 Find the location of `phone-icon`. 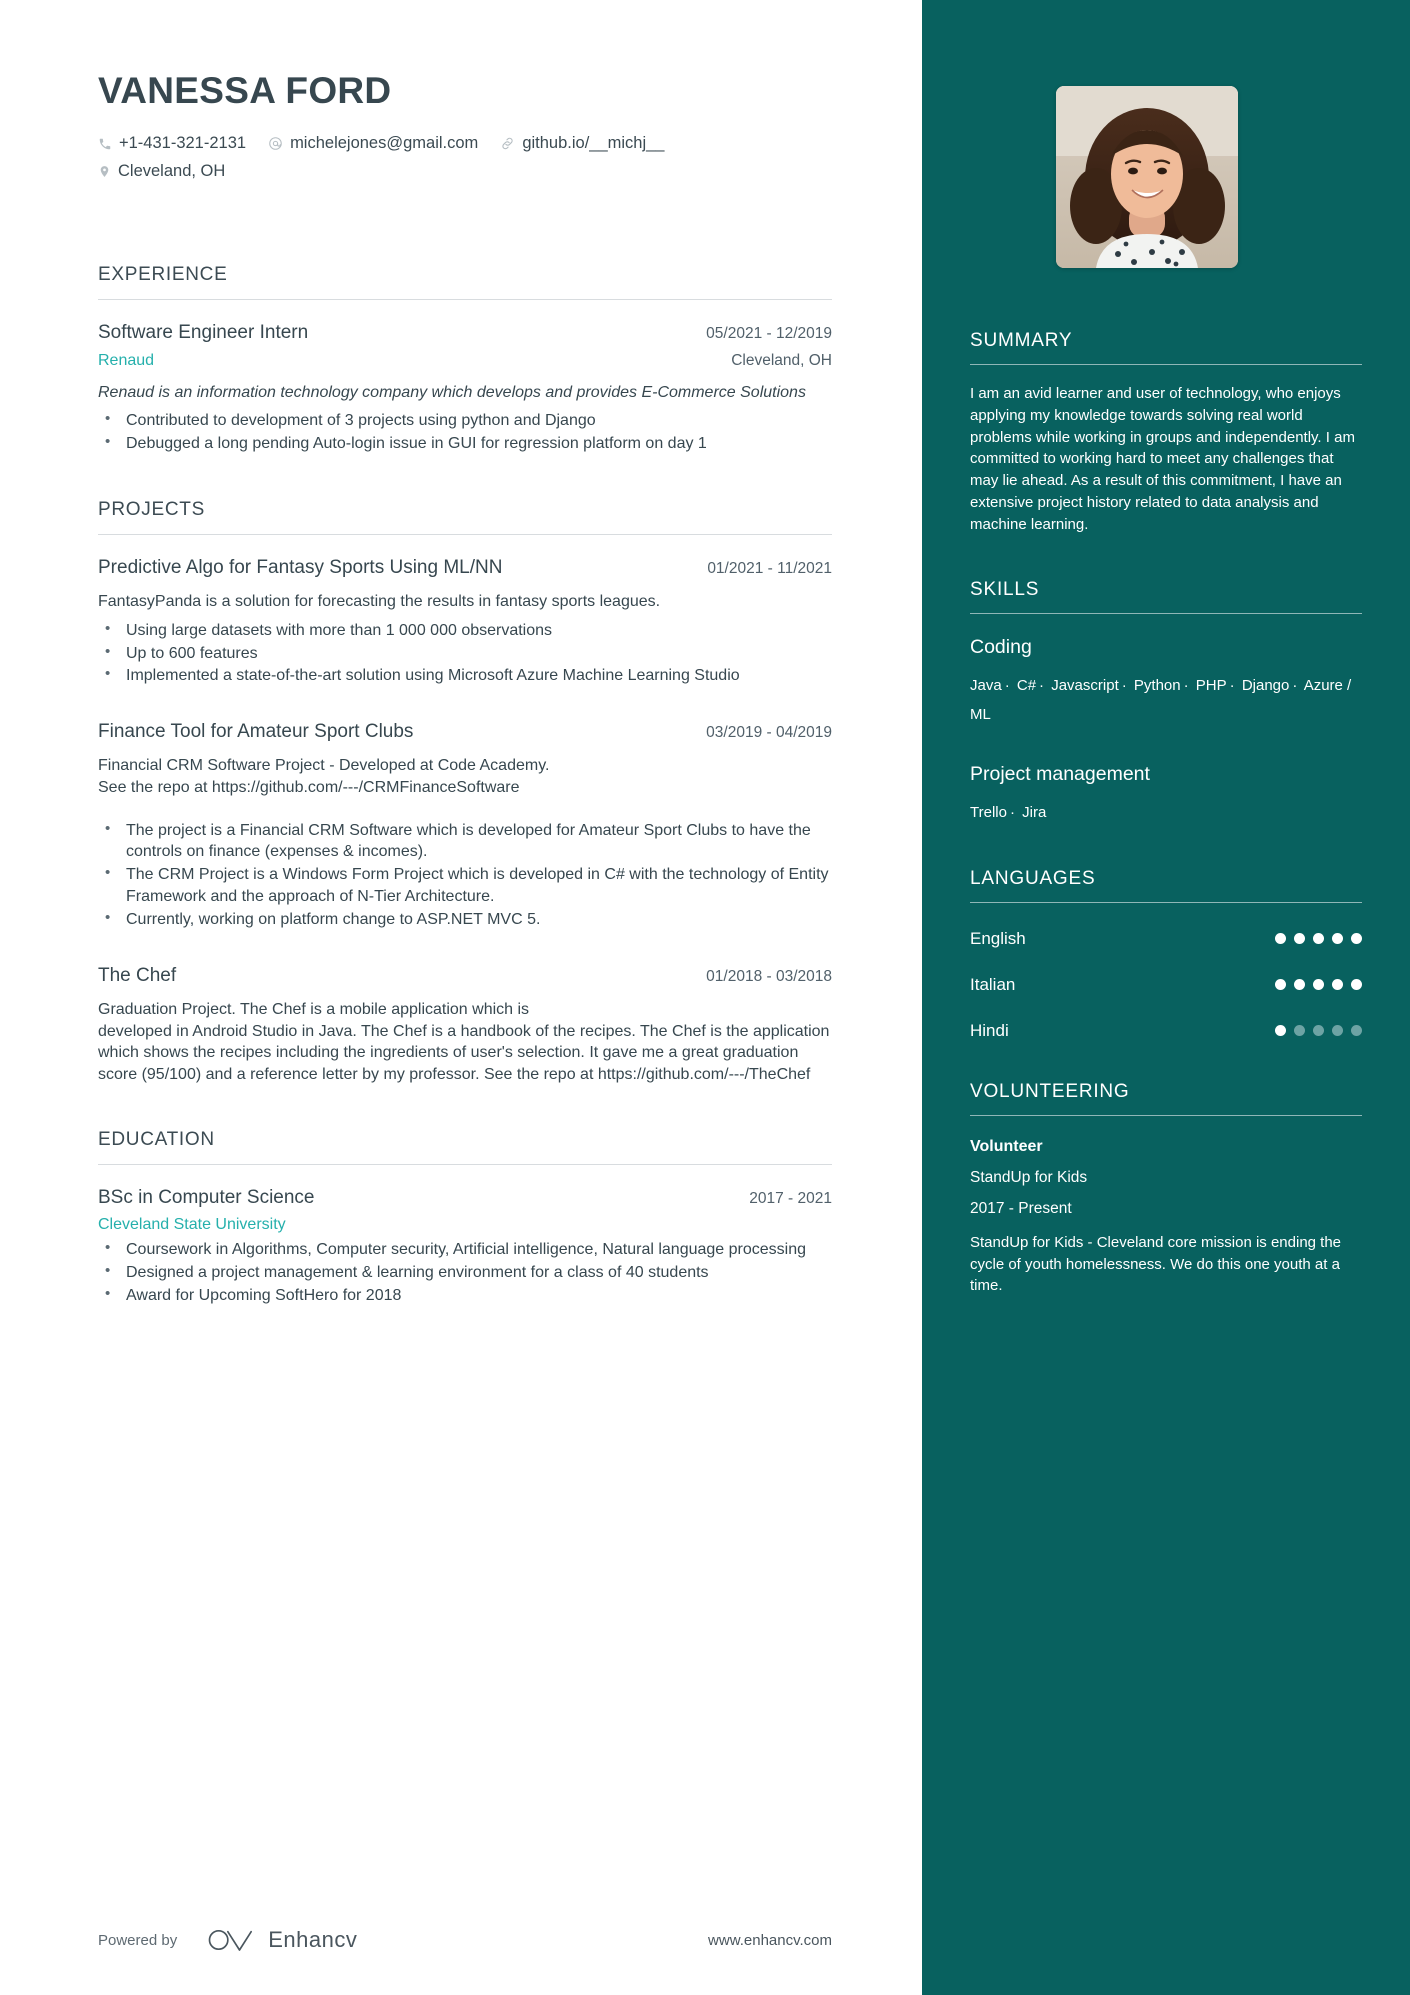

phone-icon is located at coordinates (105, 144).